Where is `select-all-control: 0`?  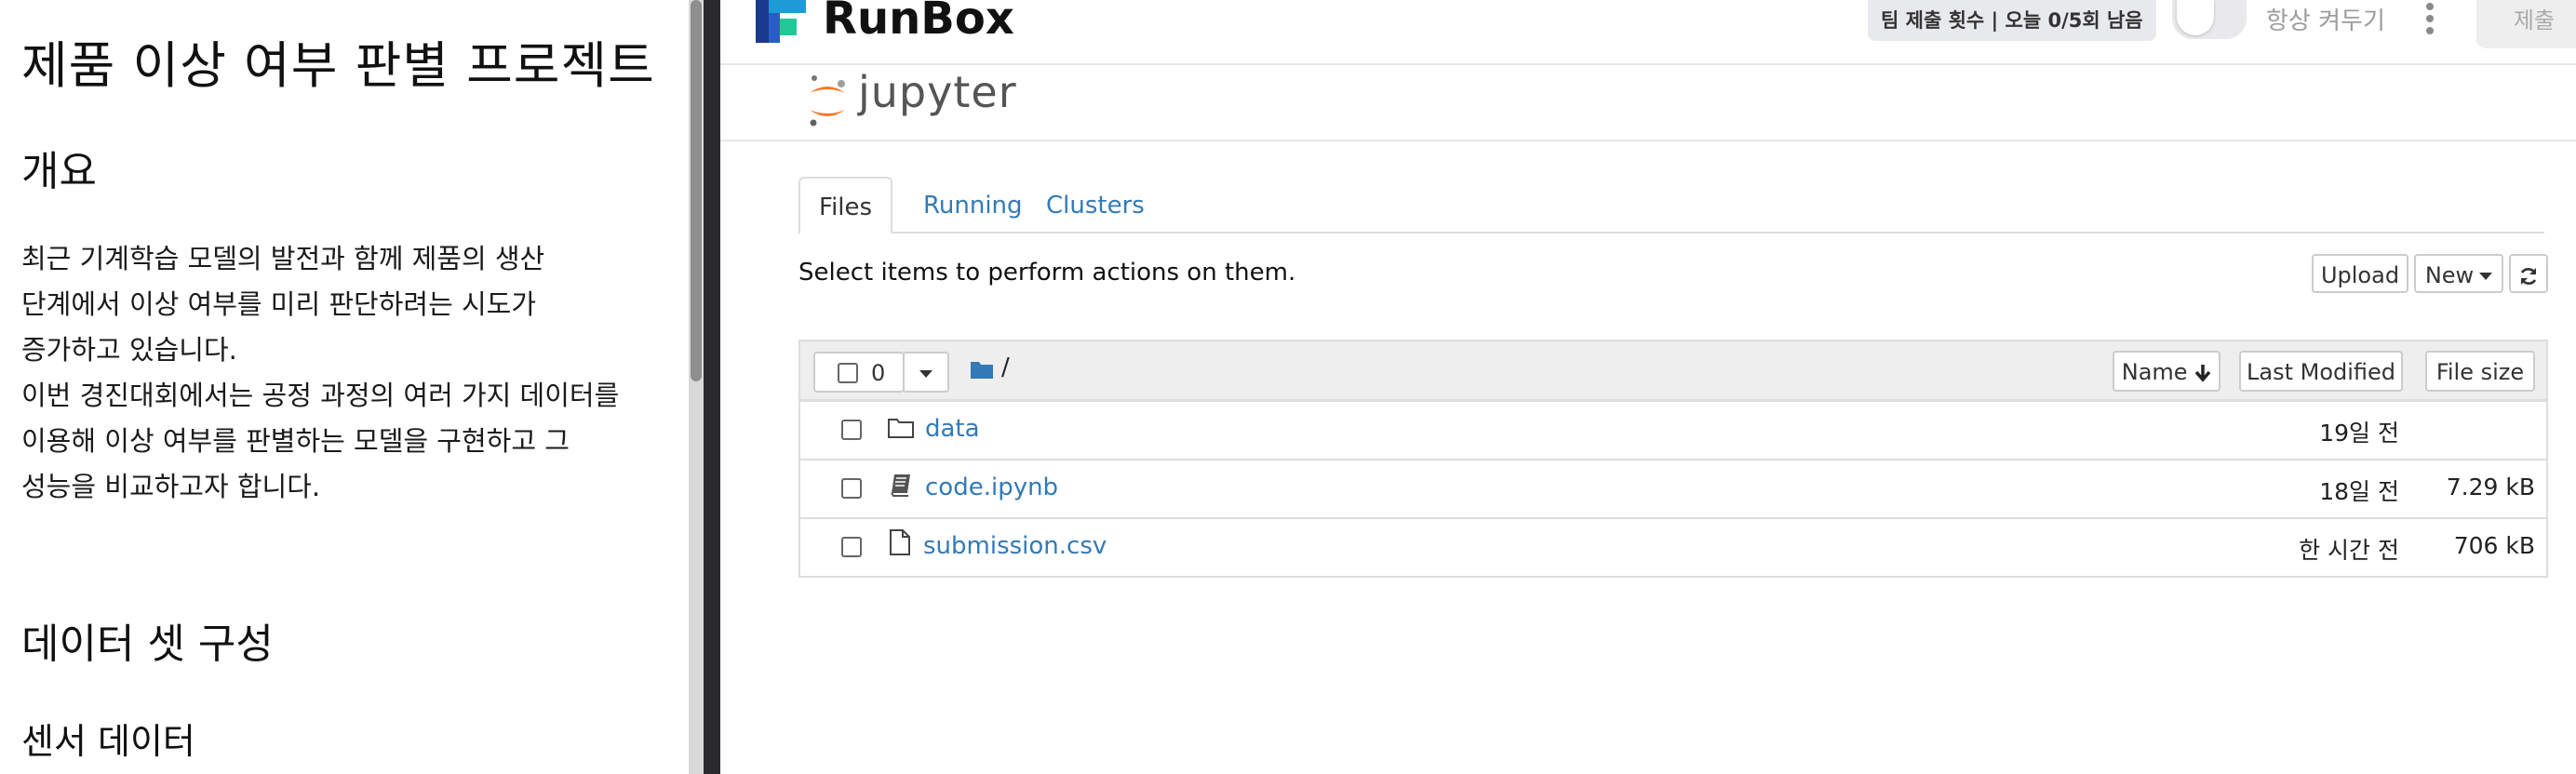 select-all-control: 0 is located at coordinates (859, 373).